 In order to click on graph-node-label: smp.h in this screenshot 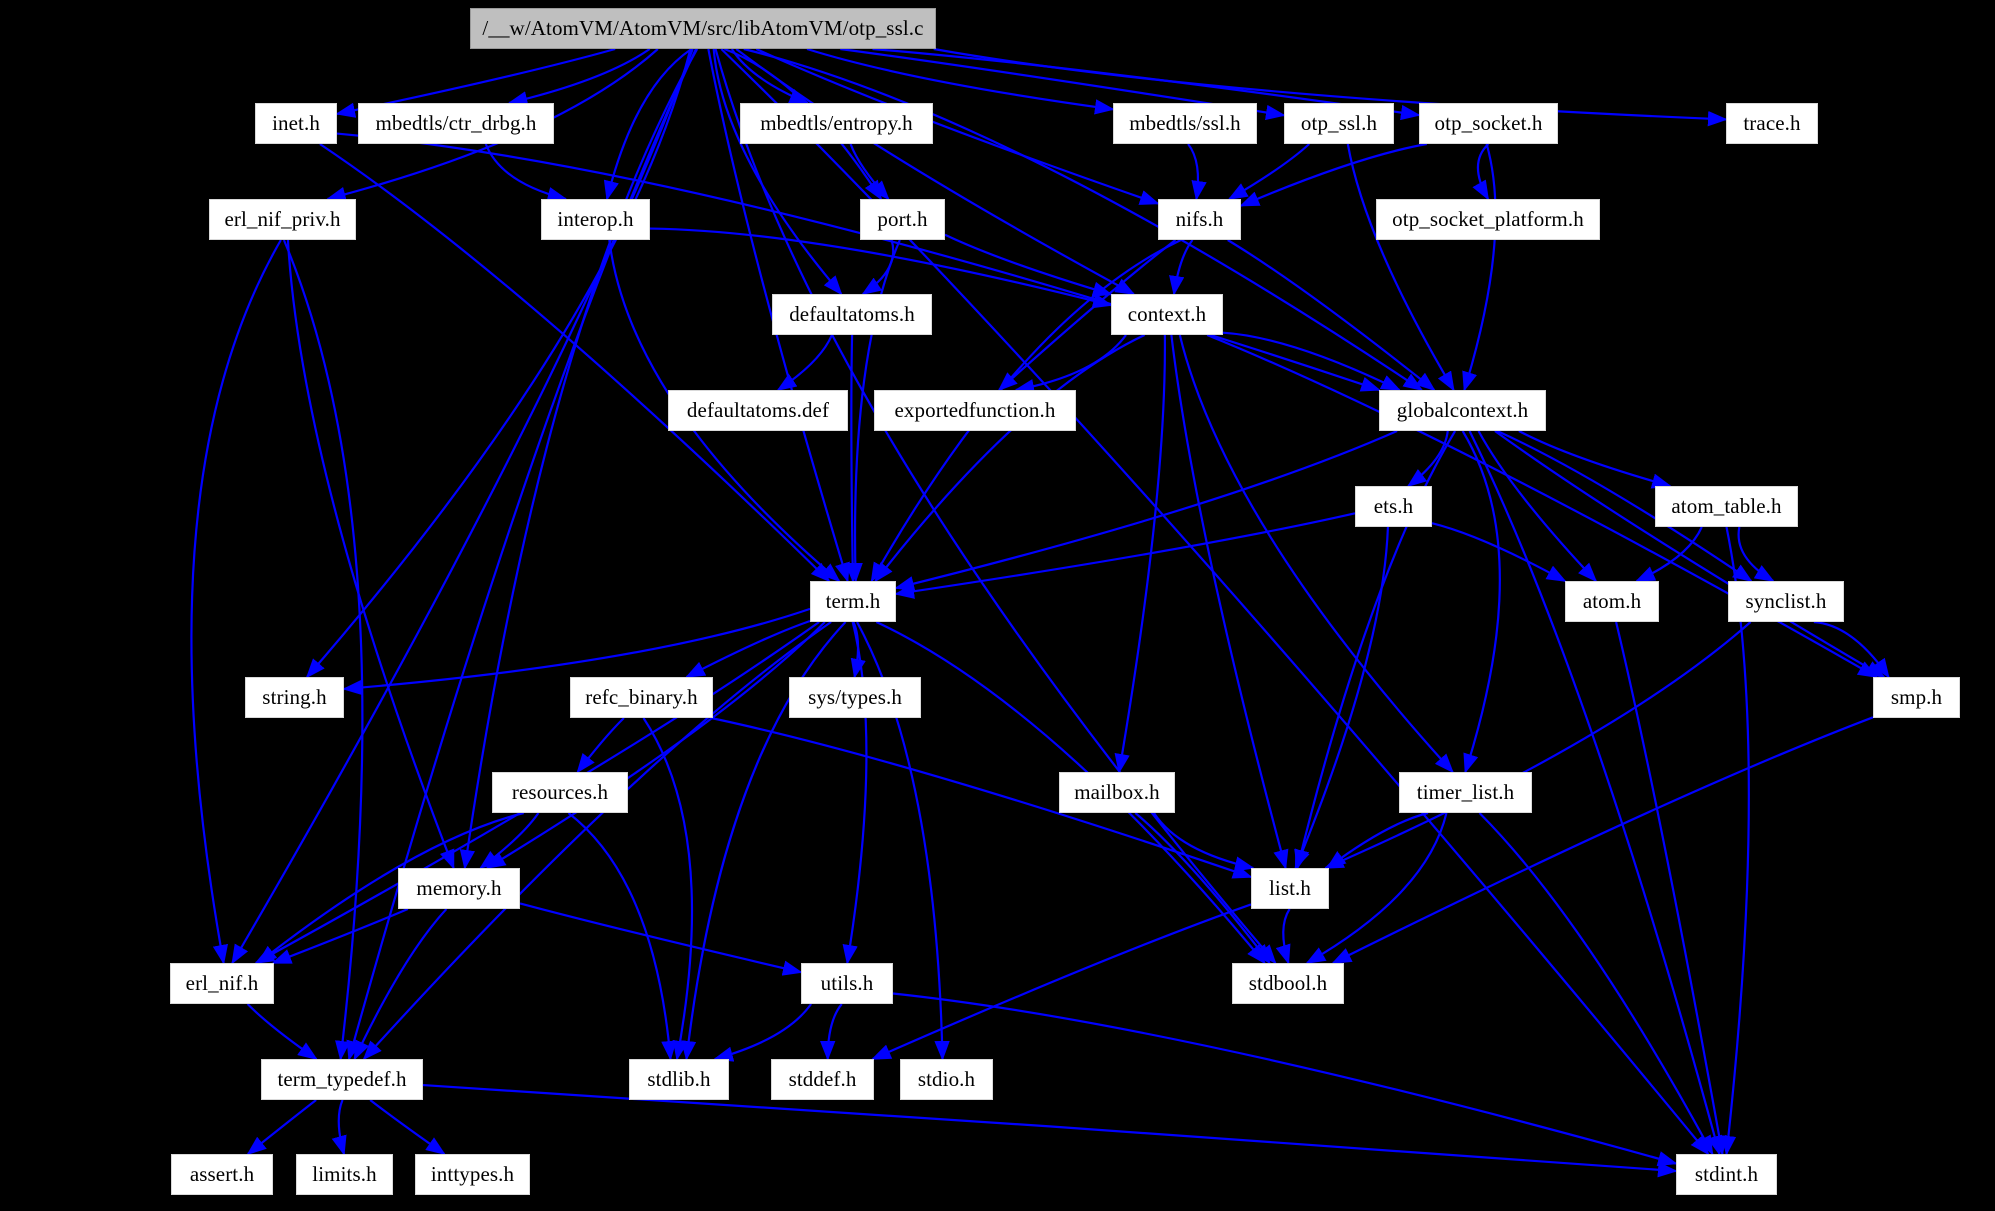, I will do `click(1916, 697)`.